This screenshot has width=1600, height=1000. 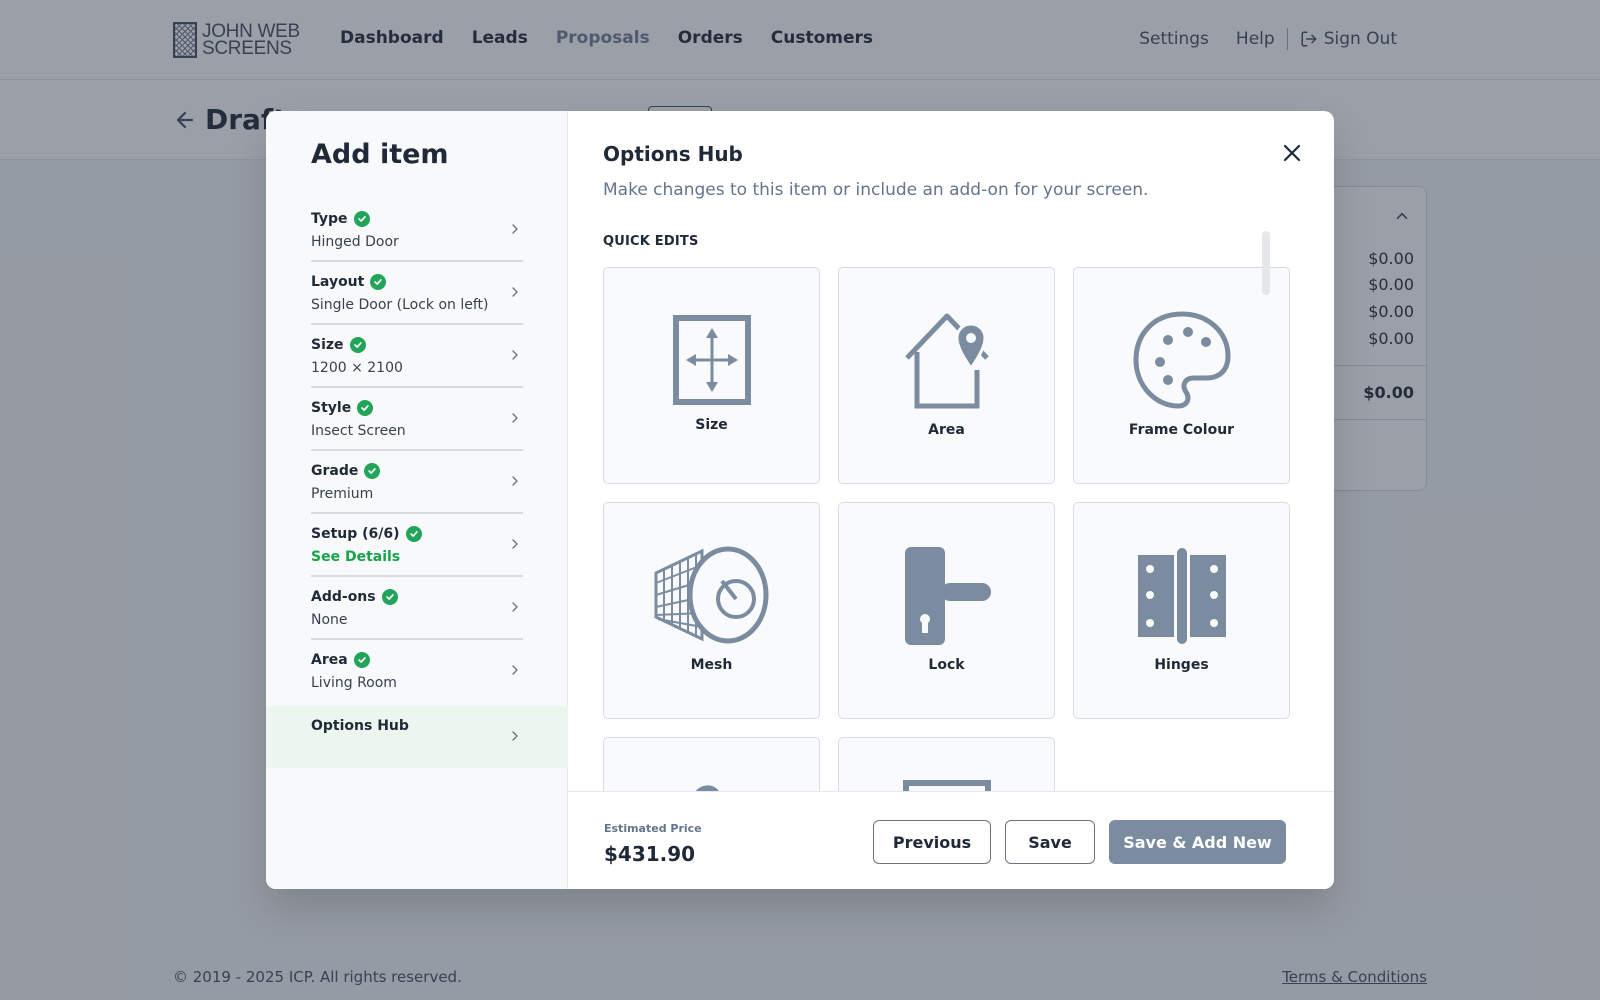 What do you see at coordinates (329, 620) in the screenshot?
I see `step-value: None` at bounding box center [329, 620].